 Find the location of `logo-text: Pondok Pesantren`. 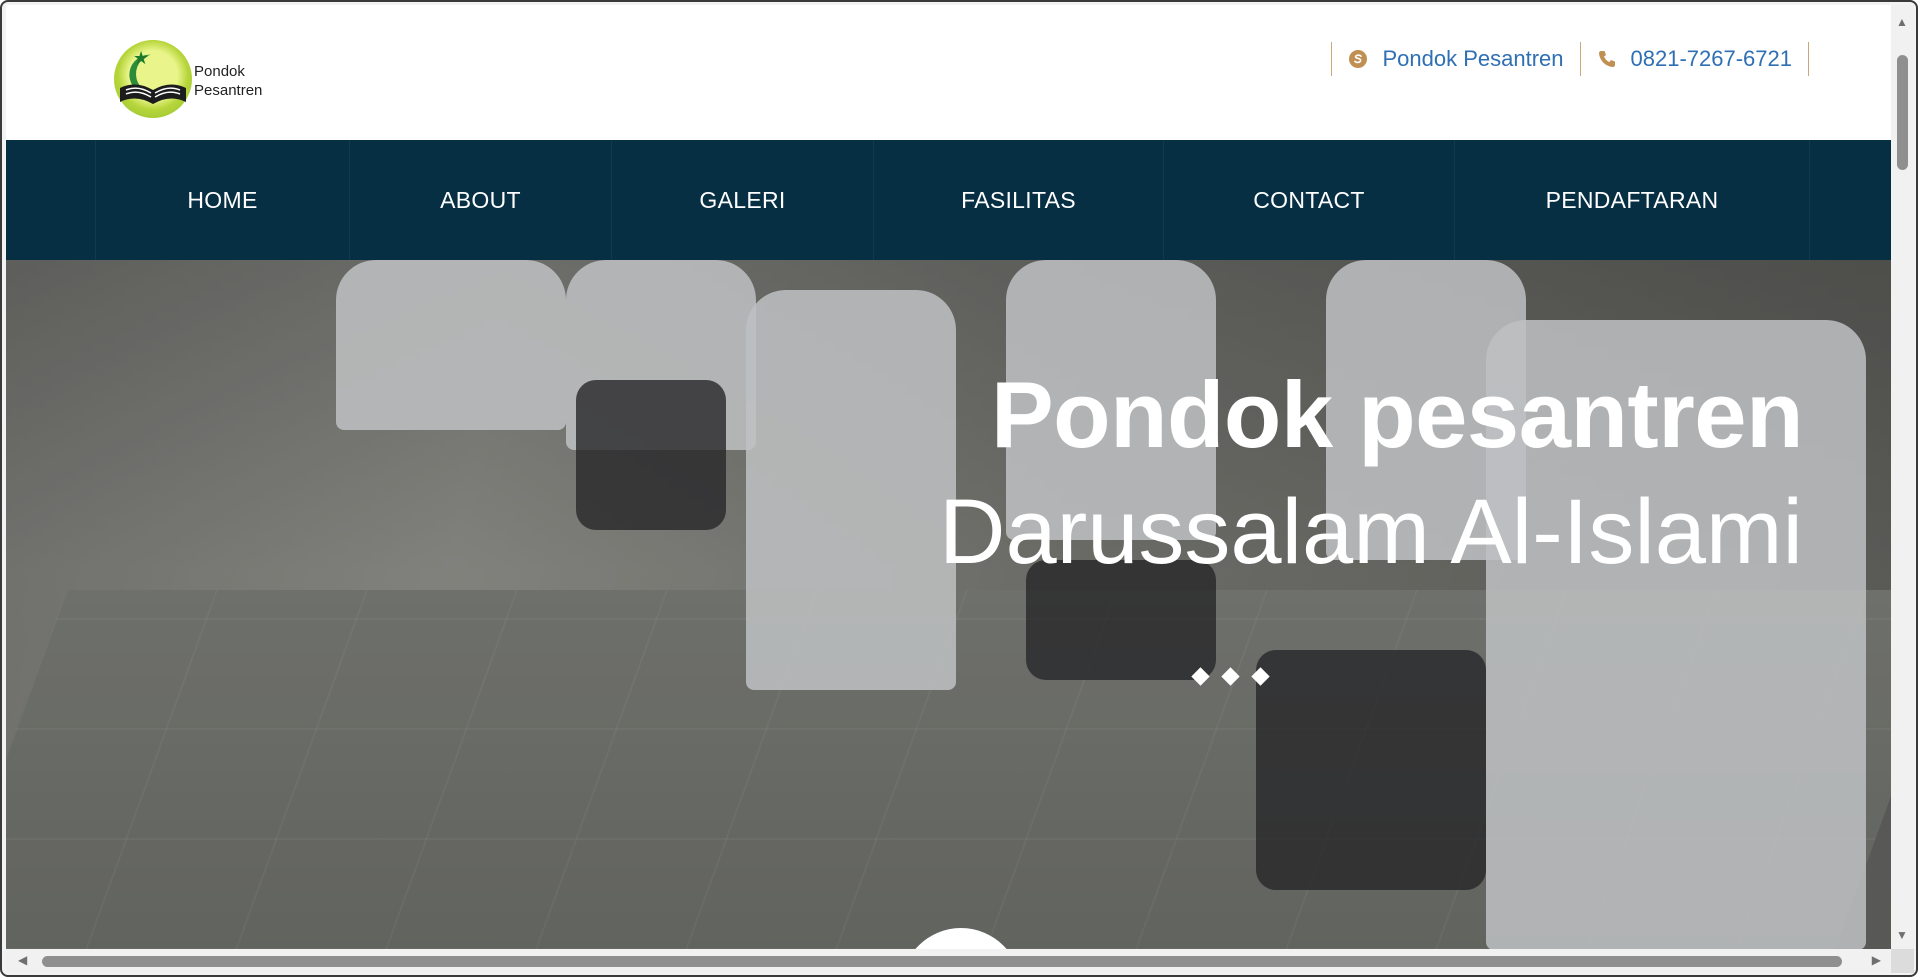

logo-text: Pondok Pesantren is located at coordinates (228, 81).